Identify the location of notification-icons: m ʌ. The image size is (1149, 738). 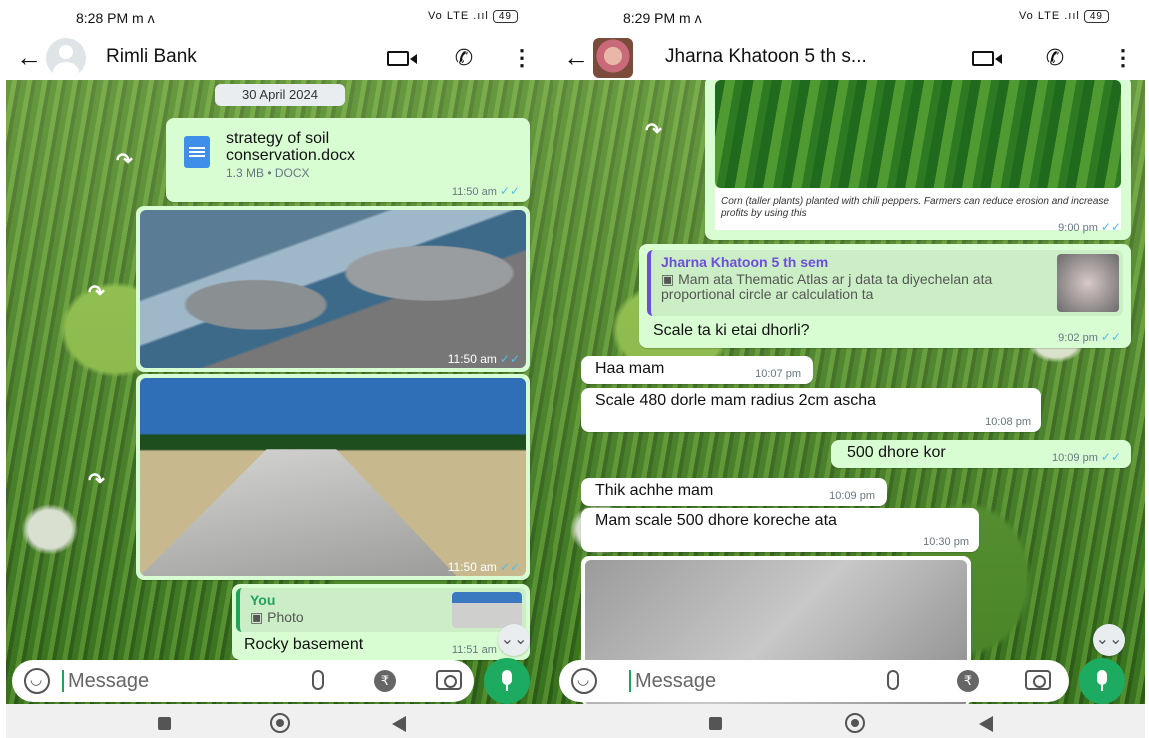
(143, 18).